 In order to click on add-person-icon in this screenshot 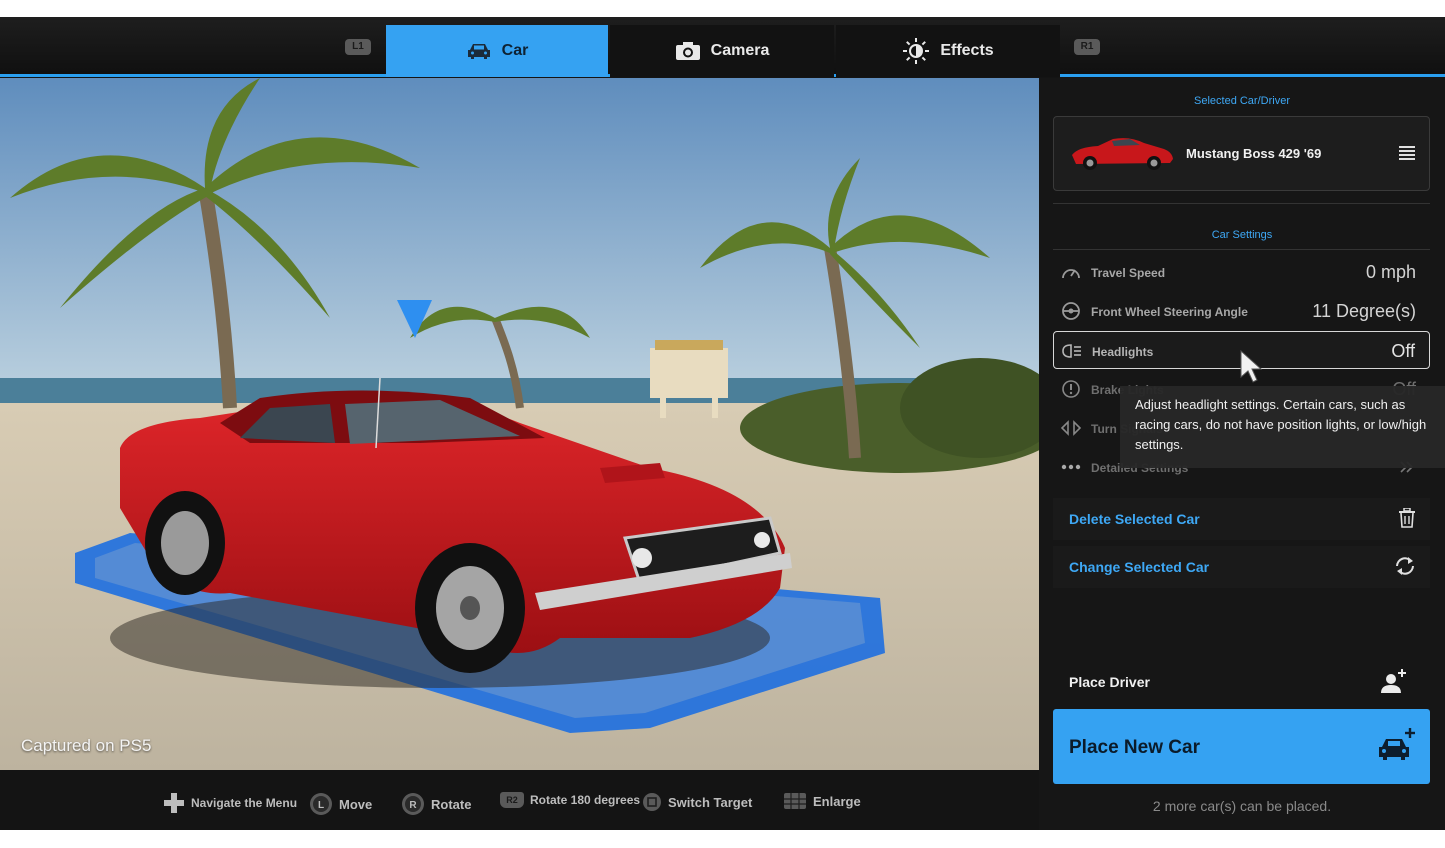, I will do `click(1393, 681)`.